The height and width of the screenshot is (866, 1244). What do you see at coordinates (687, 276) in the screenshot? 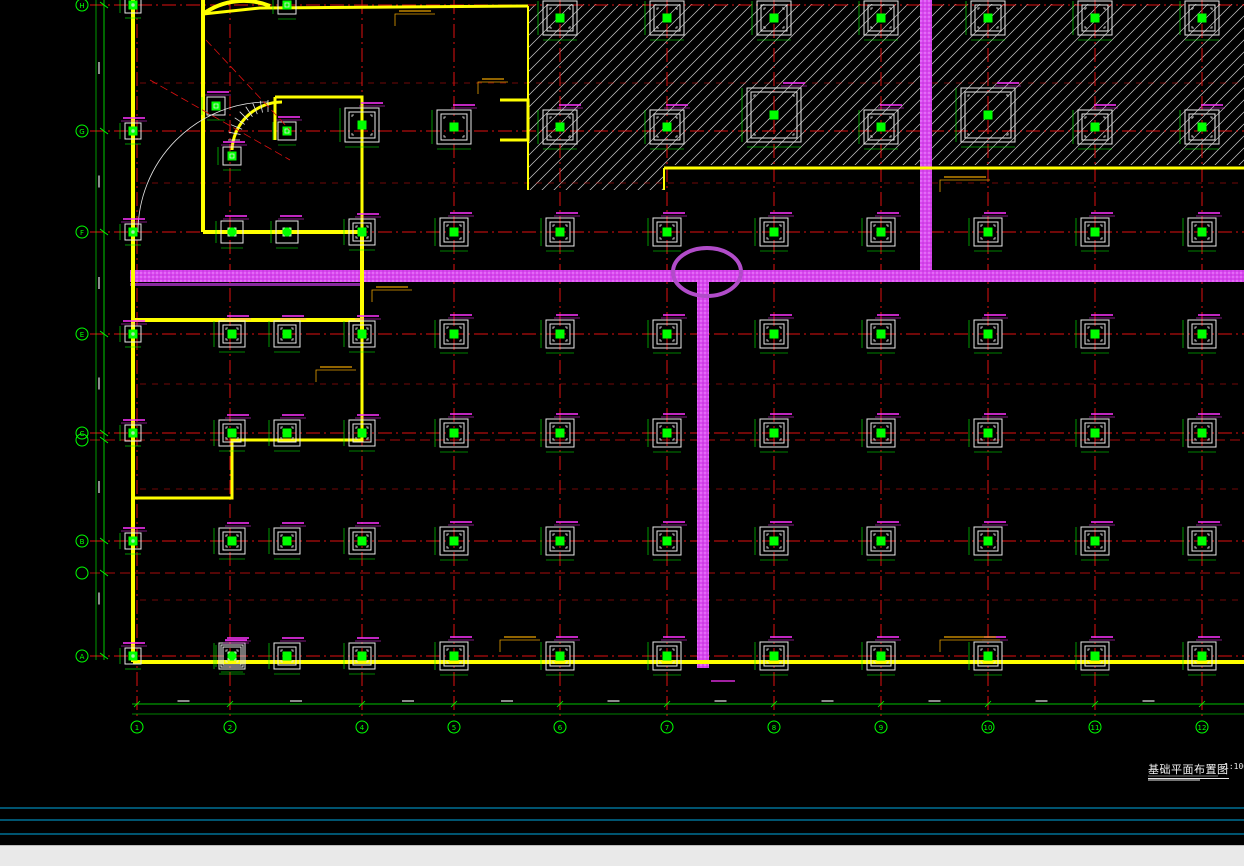
I see `grade-beam-horizontal` at bounding box center [687, 276].